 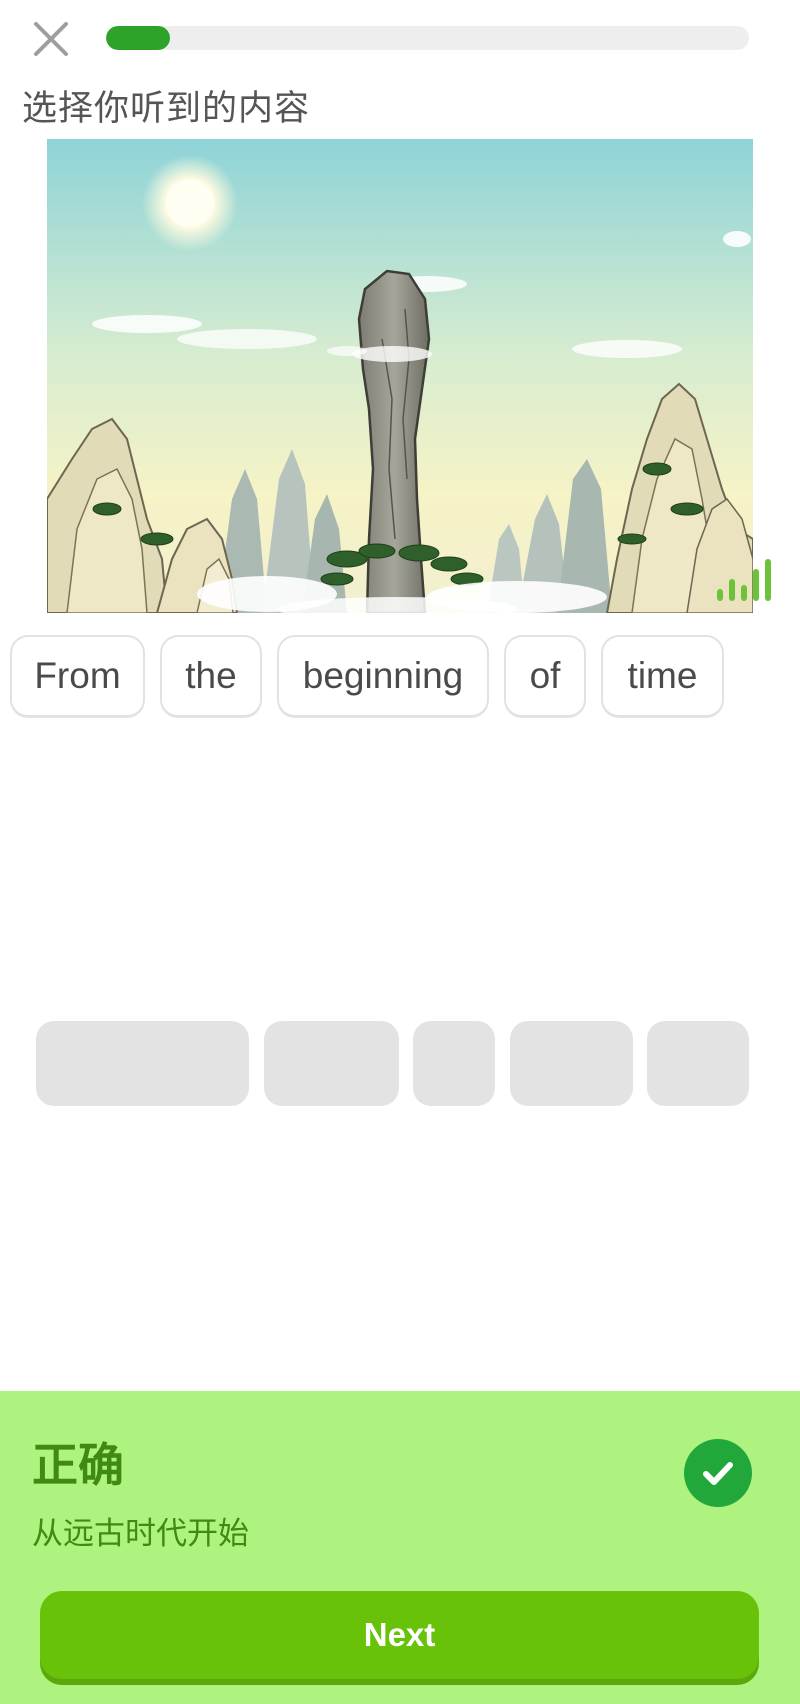 I want to click on feedback-translation: 从远古时代开始, so click(x=140, y=1534).